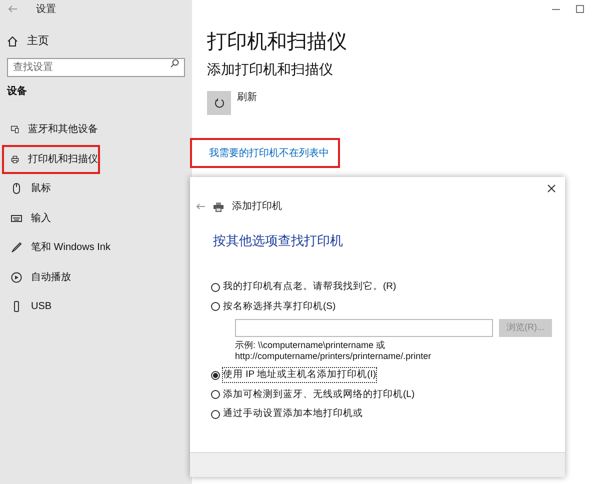  What do you see at coordinates (319, 395) in the screenshot?
I see `option-label: 添加可检测到蓝牙、无线或网络的打印机(L)` at bounding box center [319, 395].